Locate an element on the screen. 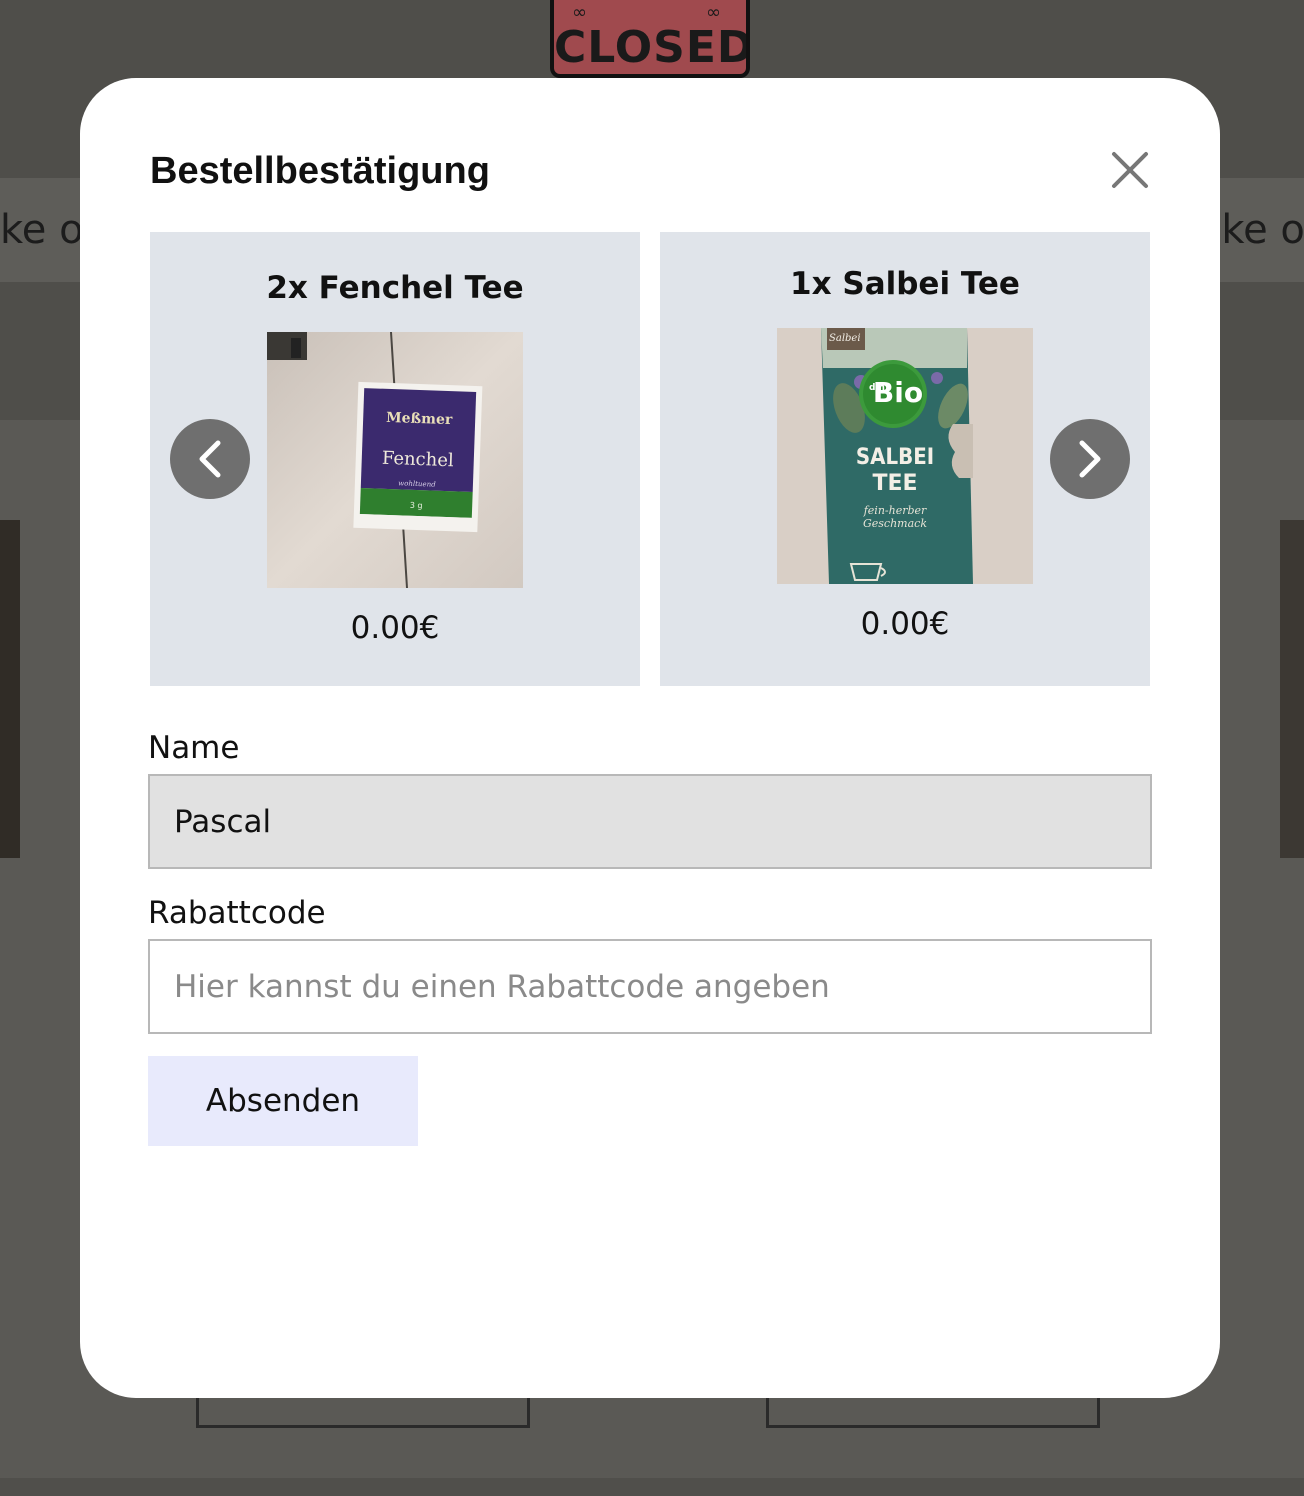 The height and width of the screenshot is (1496, 1304). close-button is located at coordinates (1130, 170).